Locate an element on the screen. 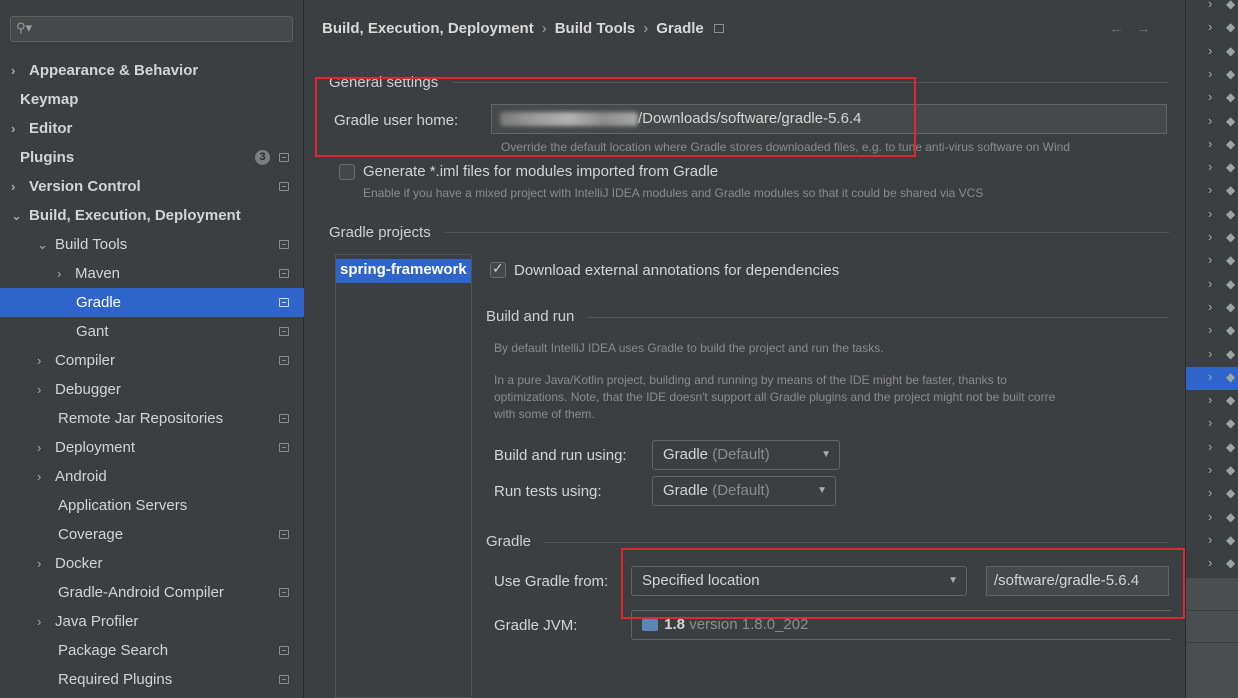  sidebar-item-docker: › Docker is located at coordinates (152, 563).